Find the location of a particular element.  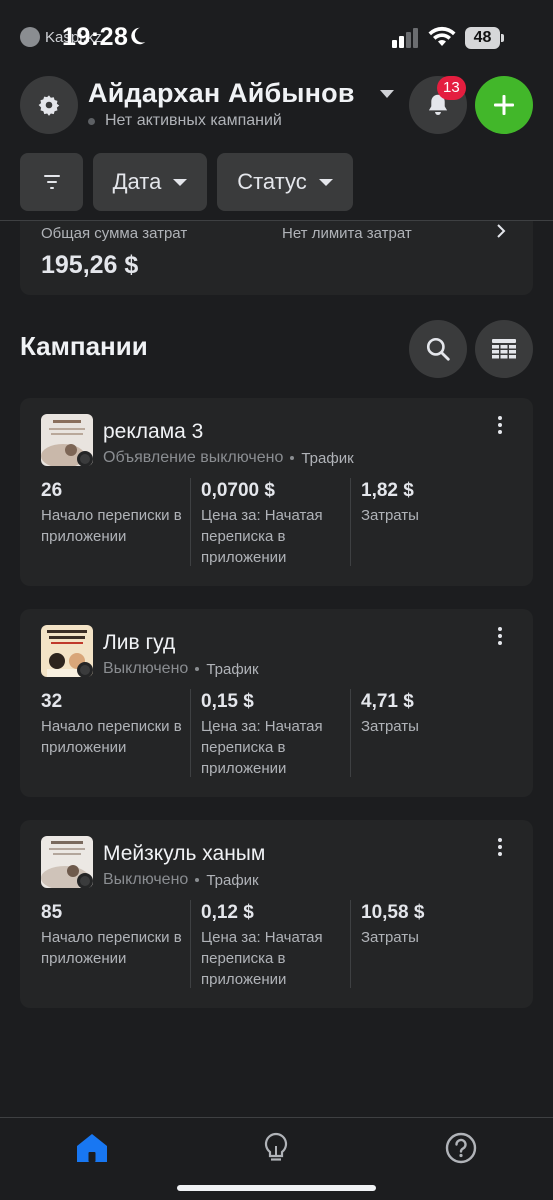

filter-button is located at coordinates (51, 182).